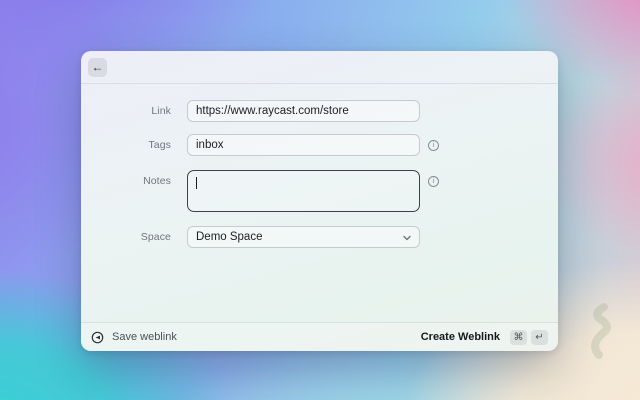 The image size is (640, 400). I want to click on form-row-link: Link, so click(319, 111).